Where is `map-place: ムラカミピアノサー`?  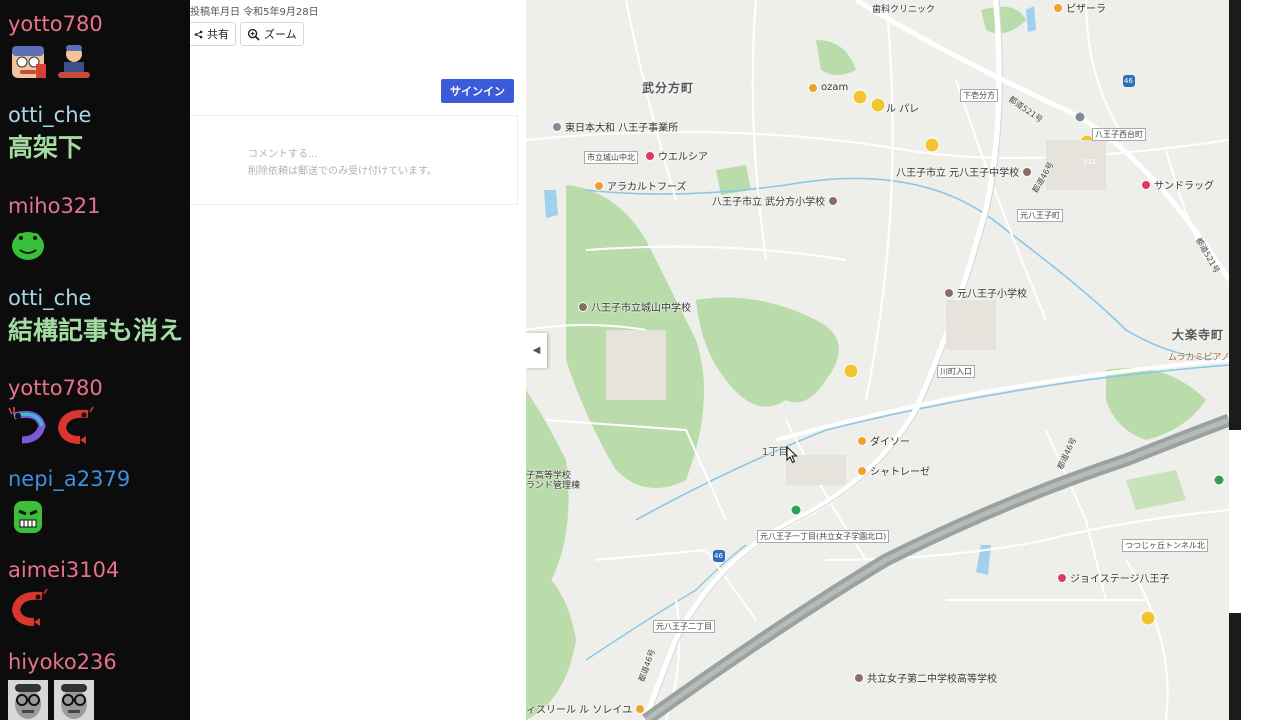 map-place: ムラカミピアノサー is located at coordinates (1198, 356).